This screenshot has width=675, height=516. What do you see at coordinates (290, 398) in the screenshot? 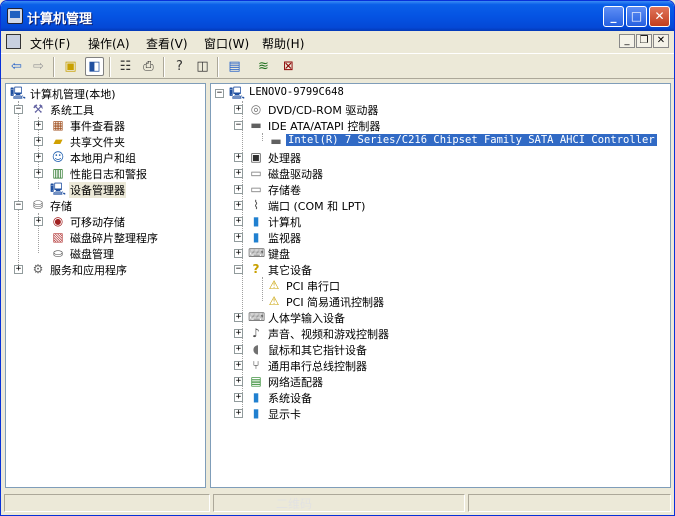
I see `device-category-label: 系统设备` at bounding box center [290, 398].